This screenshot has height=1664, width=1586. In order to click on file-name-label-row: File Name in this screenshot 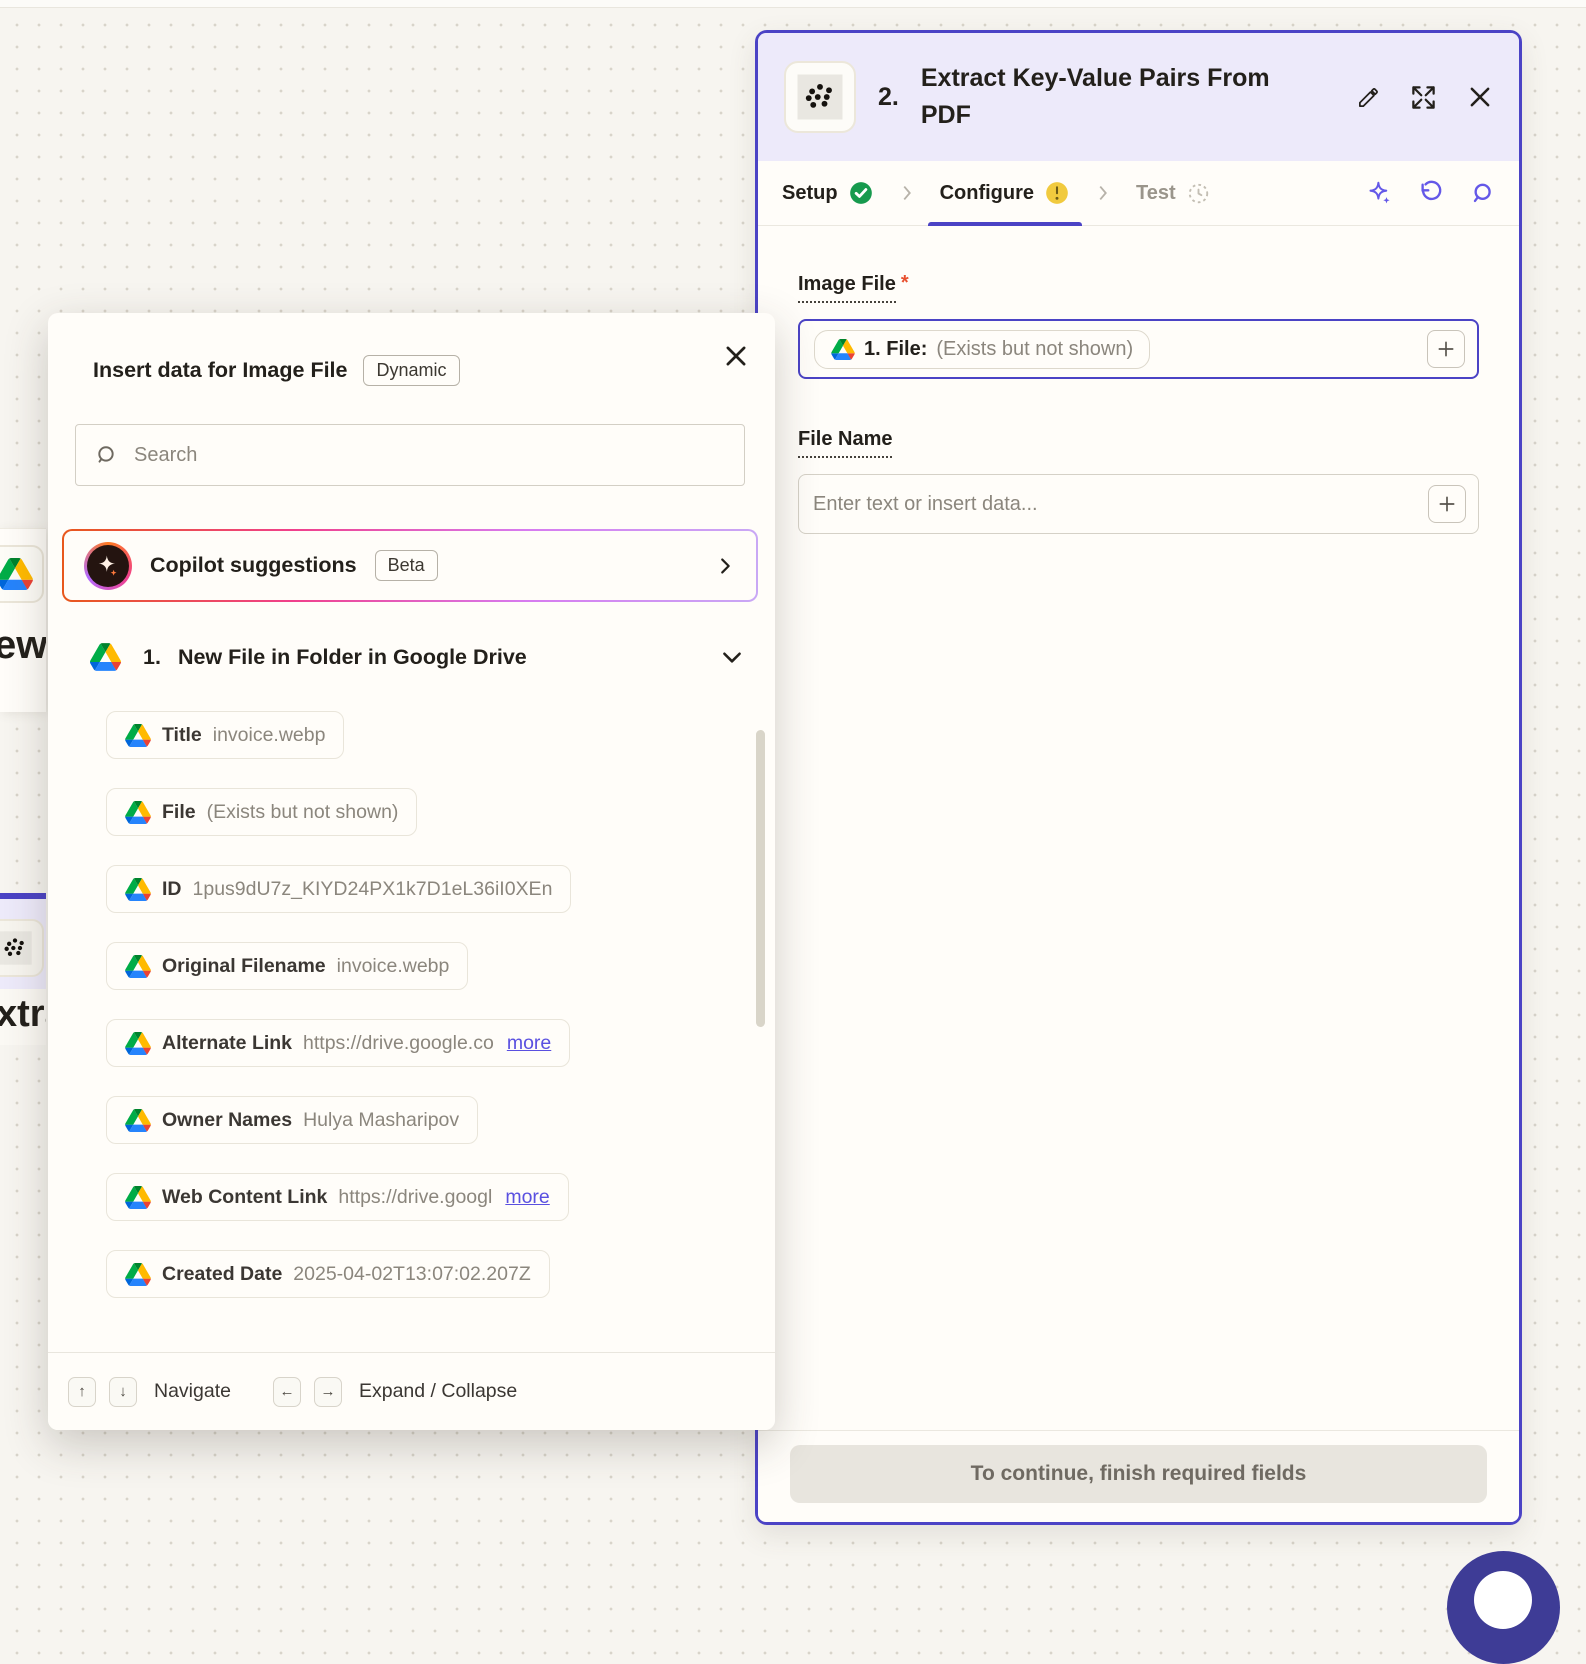, I will do `click(1138, 442)`.